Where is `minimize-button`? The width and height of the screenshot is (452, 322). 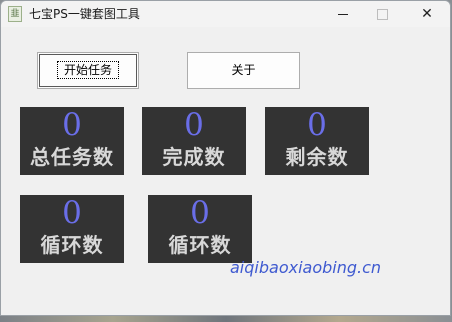
minimize-button is located at coordinates (343, 14).